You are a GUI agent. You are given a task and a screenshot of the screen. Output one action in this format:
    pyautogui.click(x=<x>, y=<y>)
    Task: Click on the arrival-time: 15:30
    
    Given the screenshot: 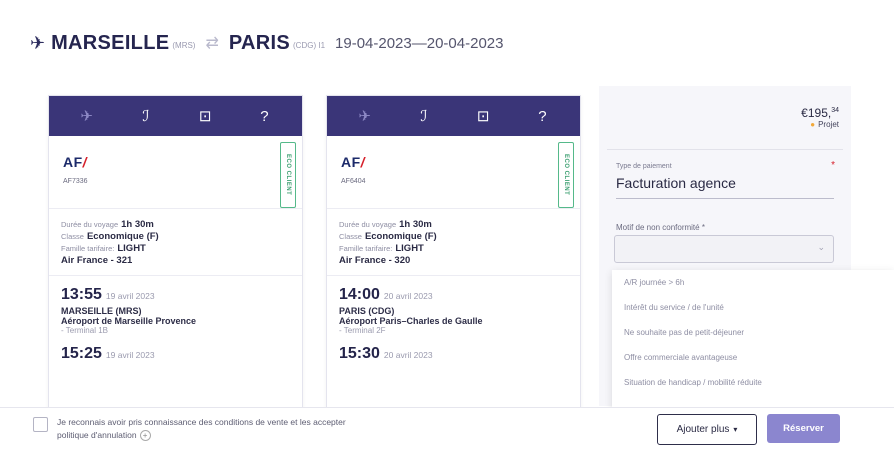 What is the action you would take?
    pyautogui.click(x=359, y=353)
    